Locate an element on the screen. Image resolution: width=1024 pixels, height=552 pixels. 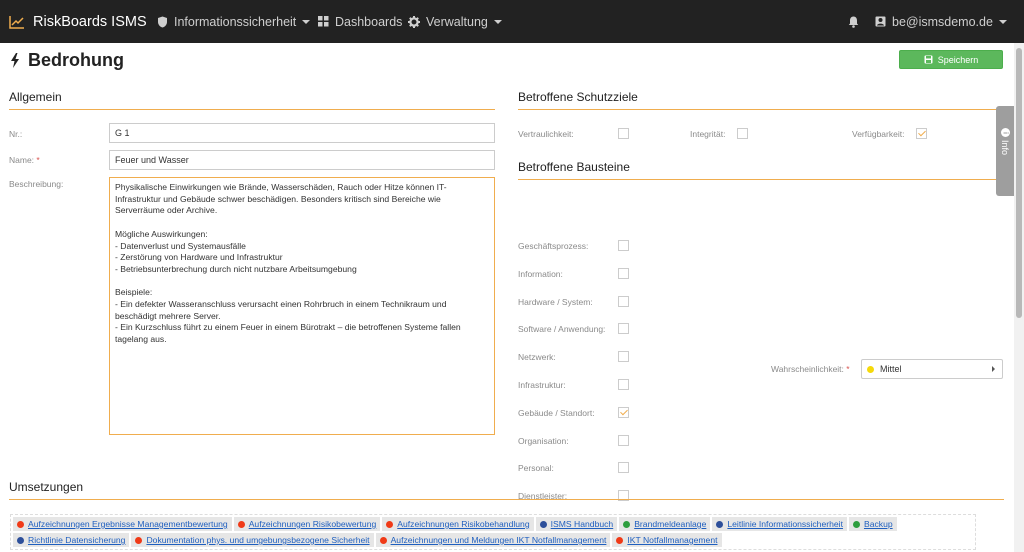
gear-icon is located at coordinates (414, 21).